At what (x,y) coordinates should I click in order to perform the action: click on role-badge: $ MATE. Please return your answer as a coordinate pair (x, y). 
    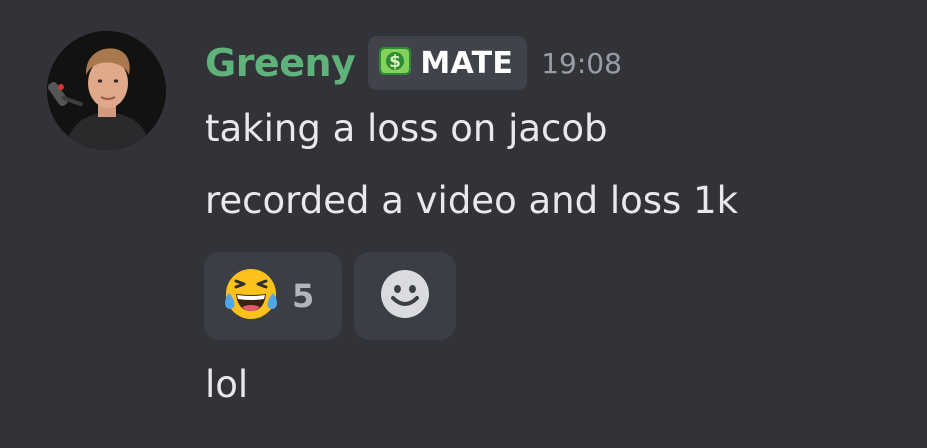
    Looking at the image, I should click on (448, 63).